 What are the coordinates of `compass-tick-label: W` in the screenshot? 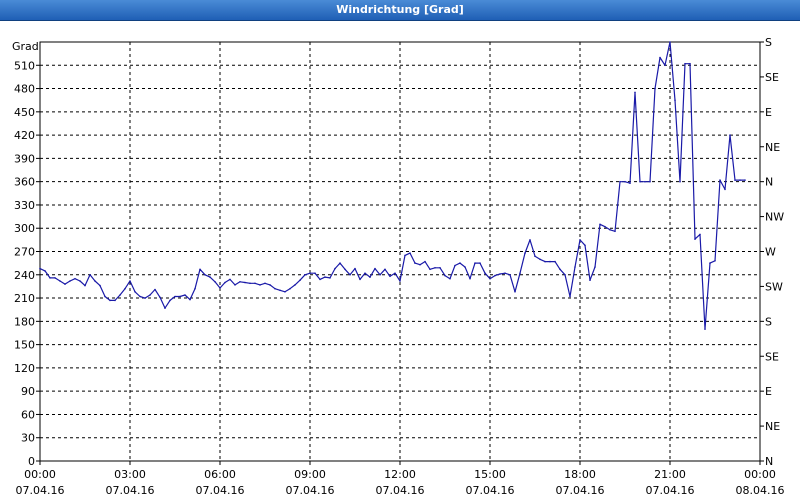 It's located at (770, 252).